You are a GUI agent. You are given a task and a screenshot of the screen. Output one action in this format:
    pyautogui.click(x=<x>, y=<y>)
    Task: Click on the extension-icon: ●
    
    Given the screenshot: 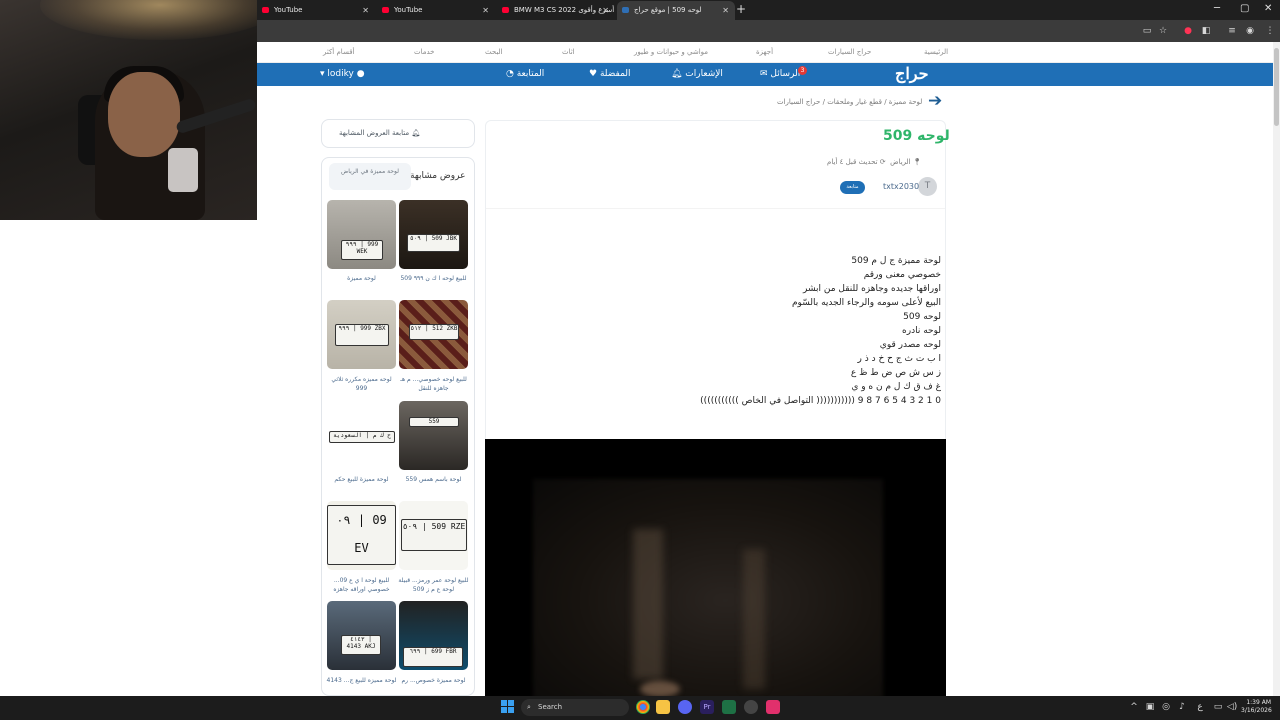 What is the action you would take?
    pyautogui.click(x=1188, y=31)
    